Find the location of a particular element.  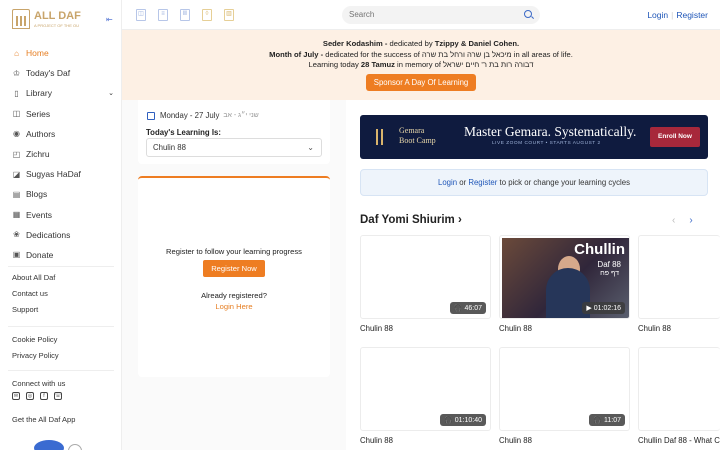

notes-icon: ▥ is located at coordinates (229, 15).